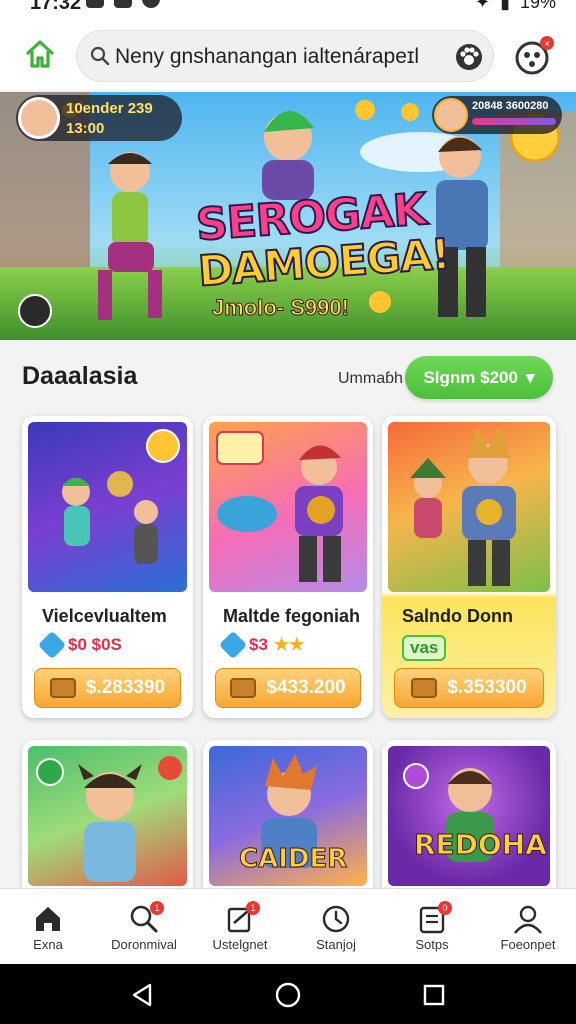 This screenshot has height=1024, width=576. Describe the element at coordinates (288, 11) in the screenshot. I see `status-bar: 17:32 ✦ ▮ 19%` at that location.